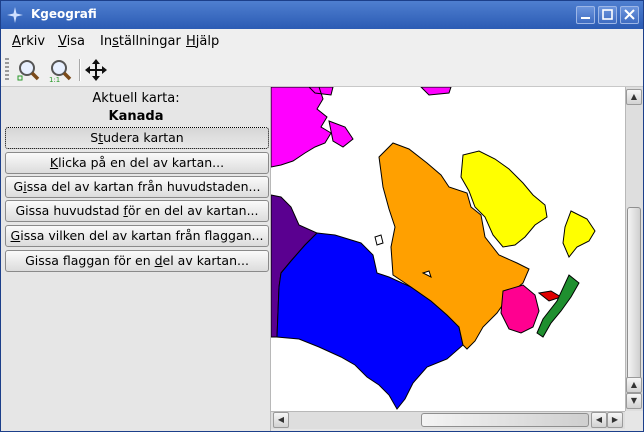  What do you see at coordinates (54, 79) in the screenshot?
I see `svg-text: 1:1` at bounding box center [54, 79].